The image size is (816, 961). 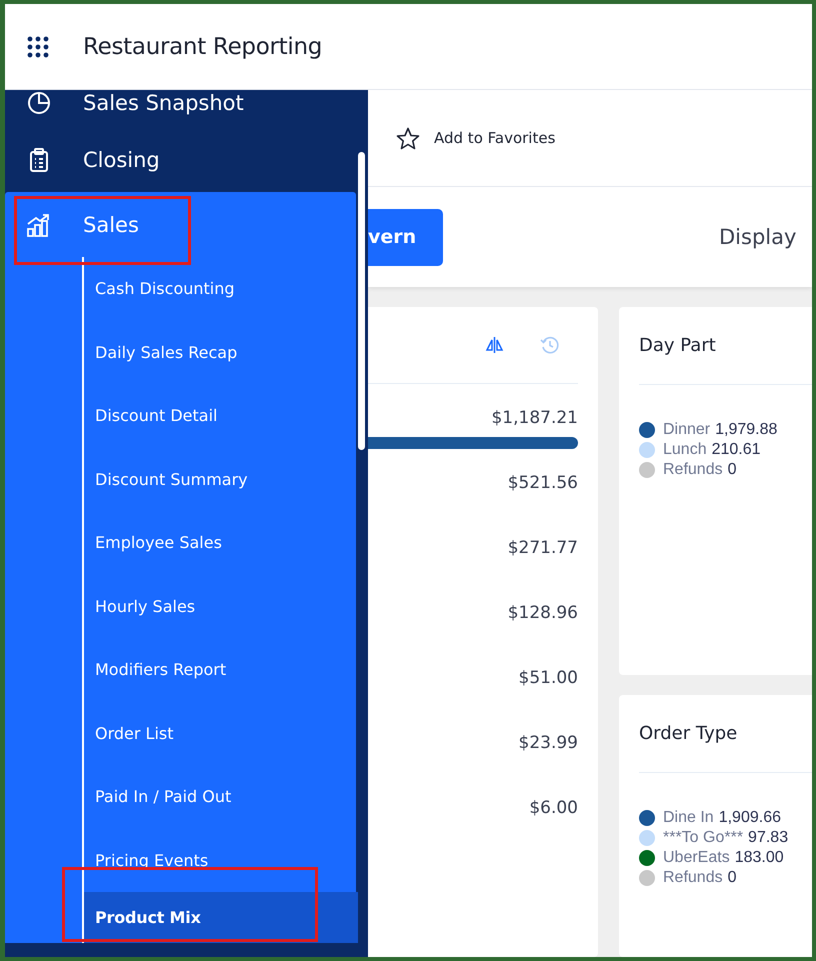 What do you see at coordinates (221, 416) in the screenshot?
I see `submenu-item: Discount Detail` at bounding box center [221, 416].